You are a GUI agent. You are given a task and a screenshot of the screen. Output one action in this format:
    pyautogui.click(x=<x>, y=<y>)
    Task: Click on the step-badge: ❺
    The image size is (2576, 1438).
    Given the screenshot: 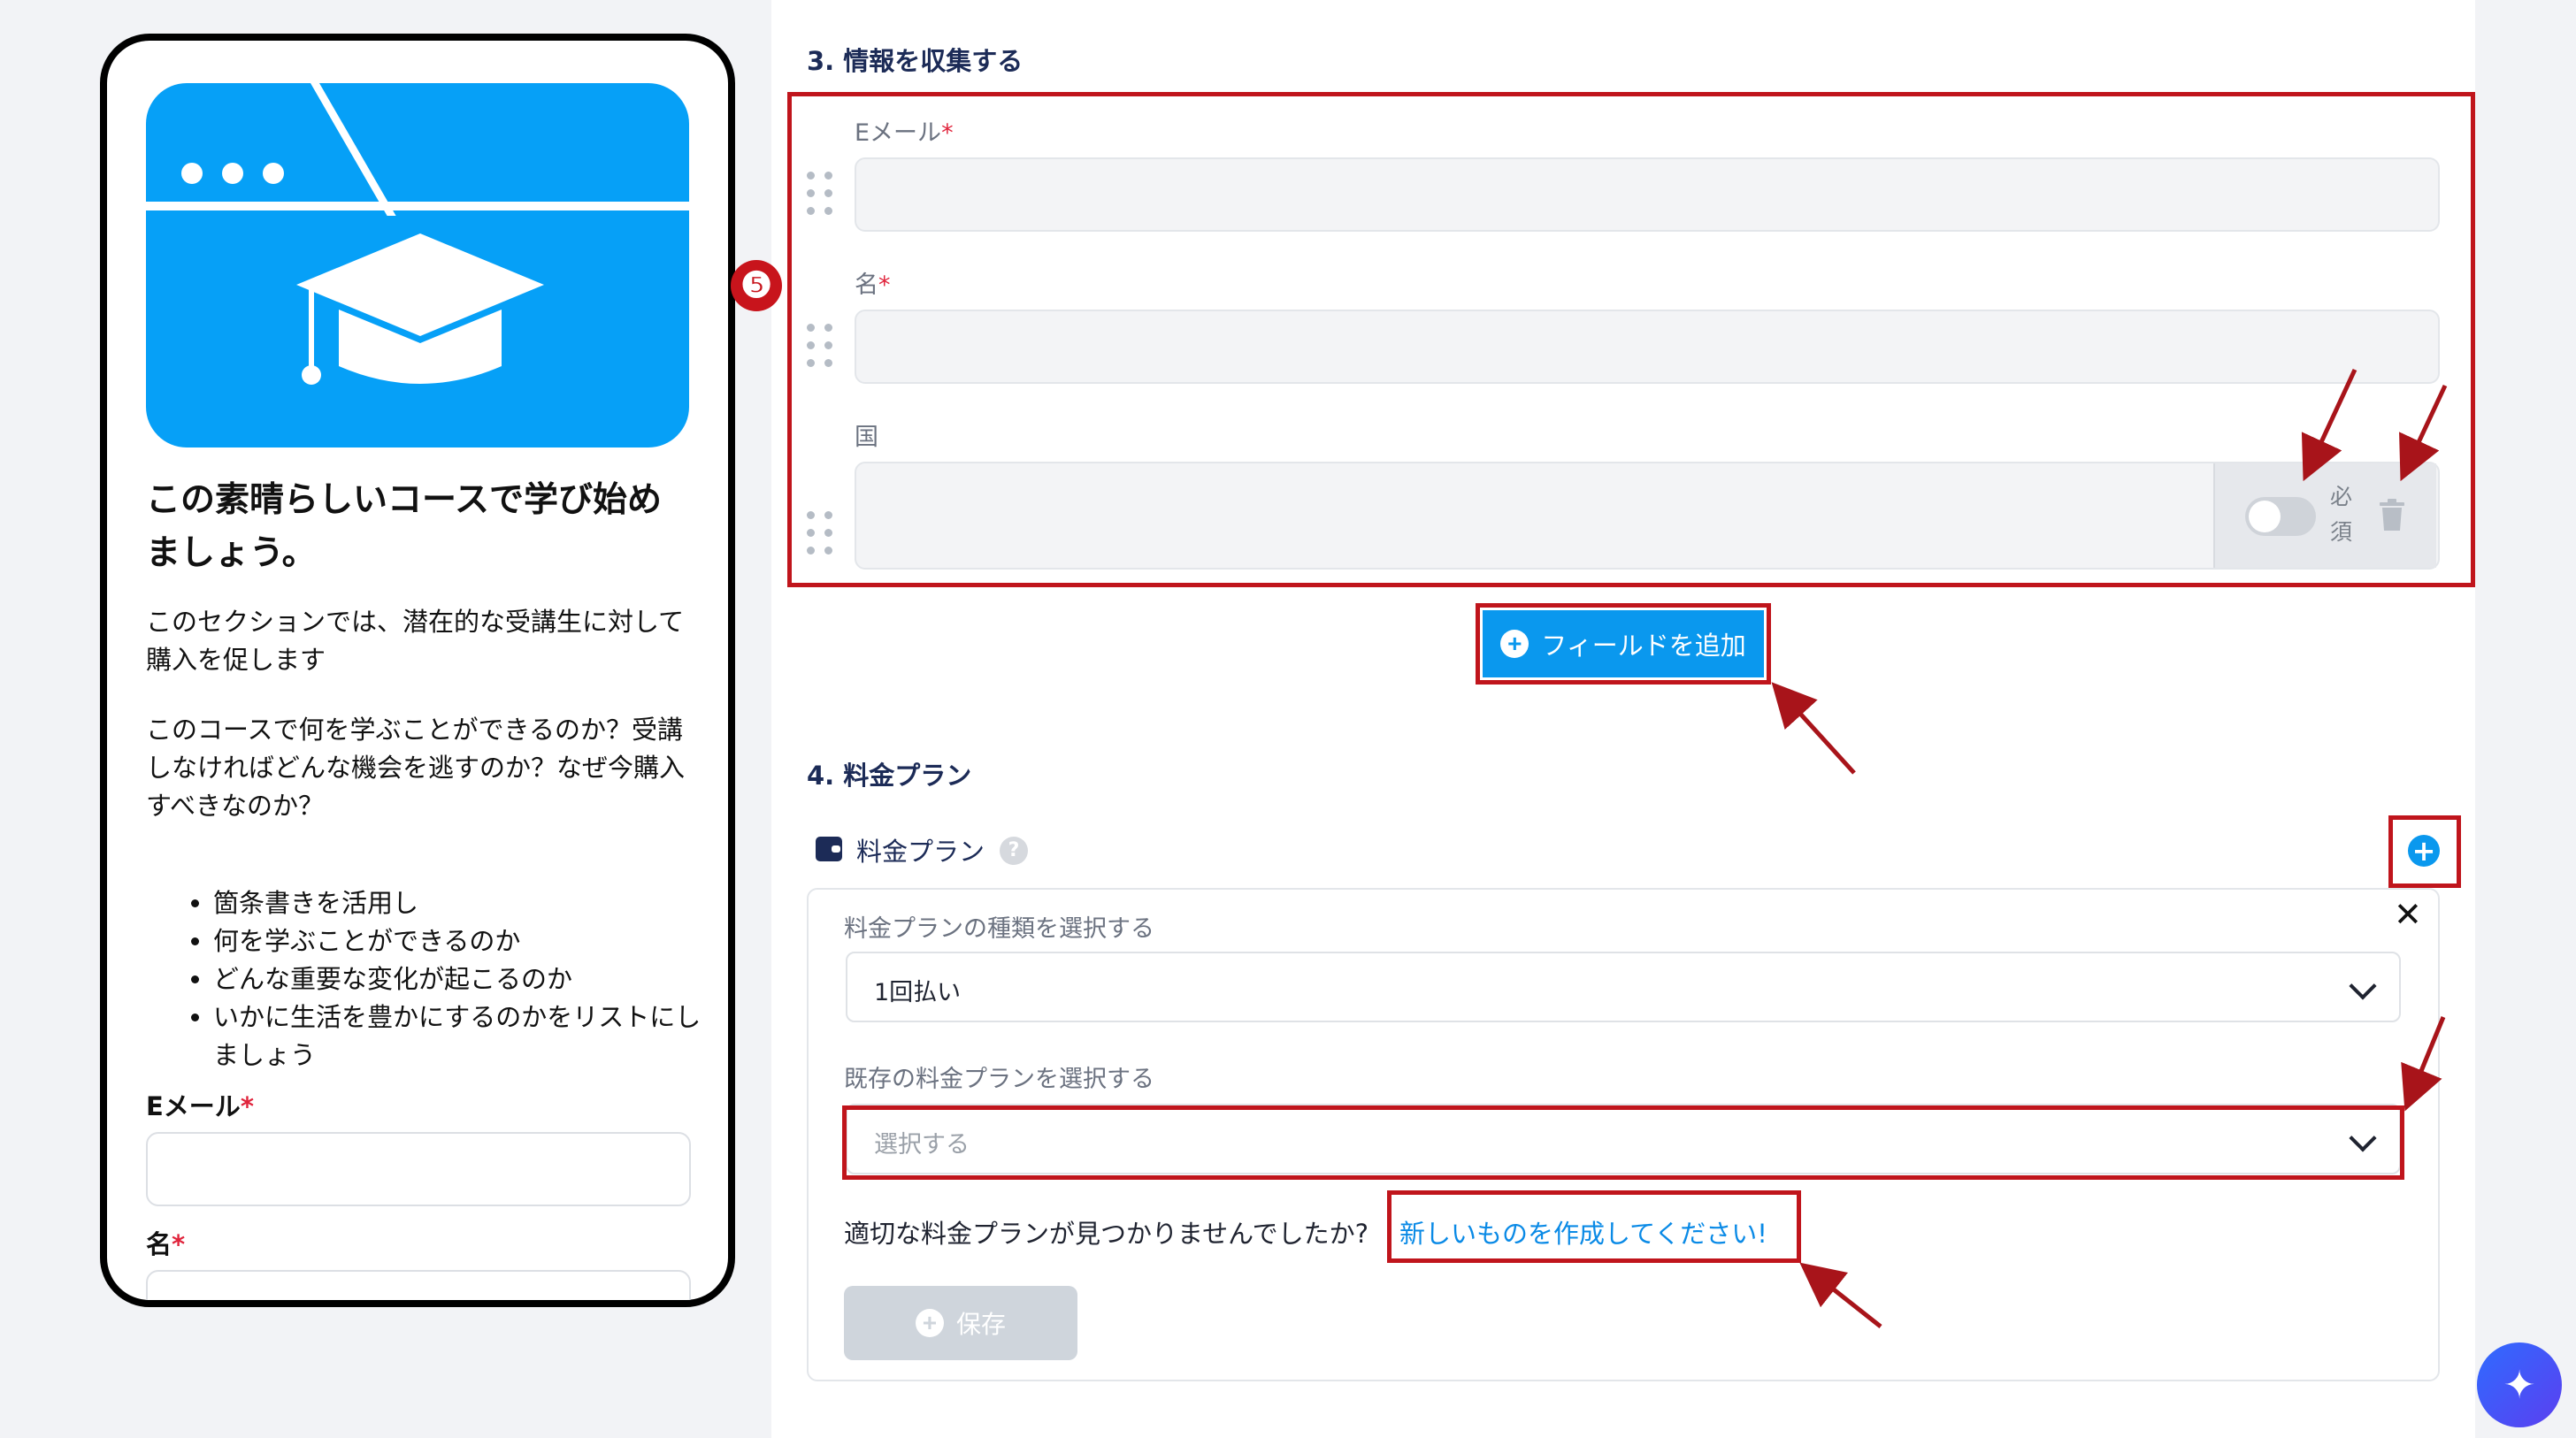 What is the action you would take?
    pyautogui.click(x=756, y=285)
    